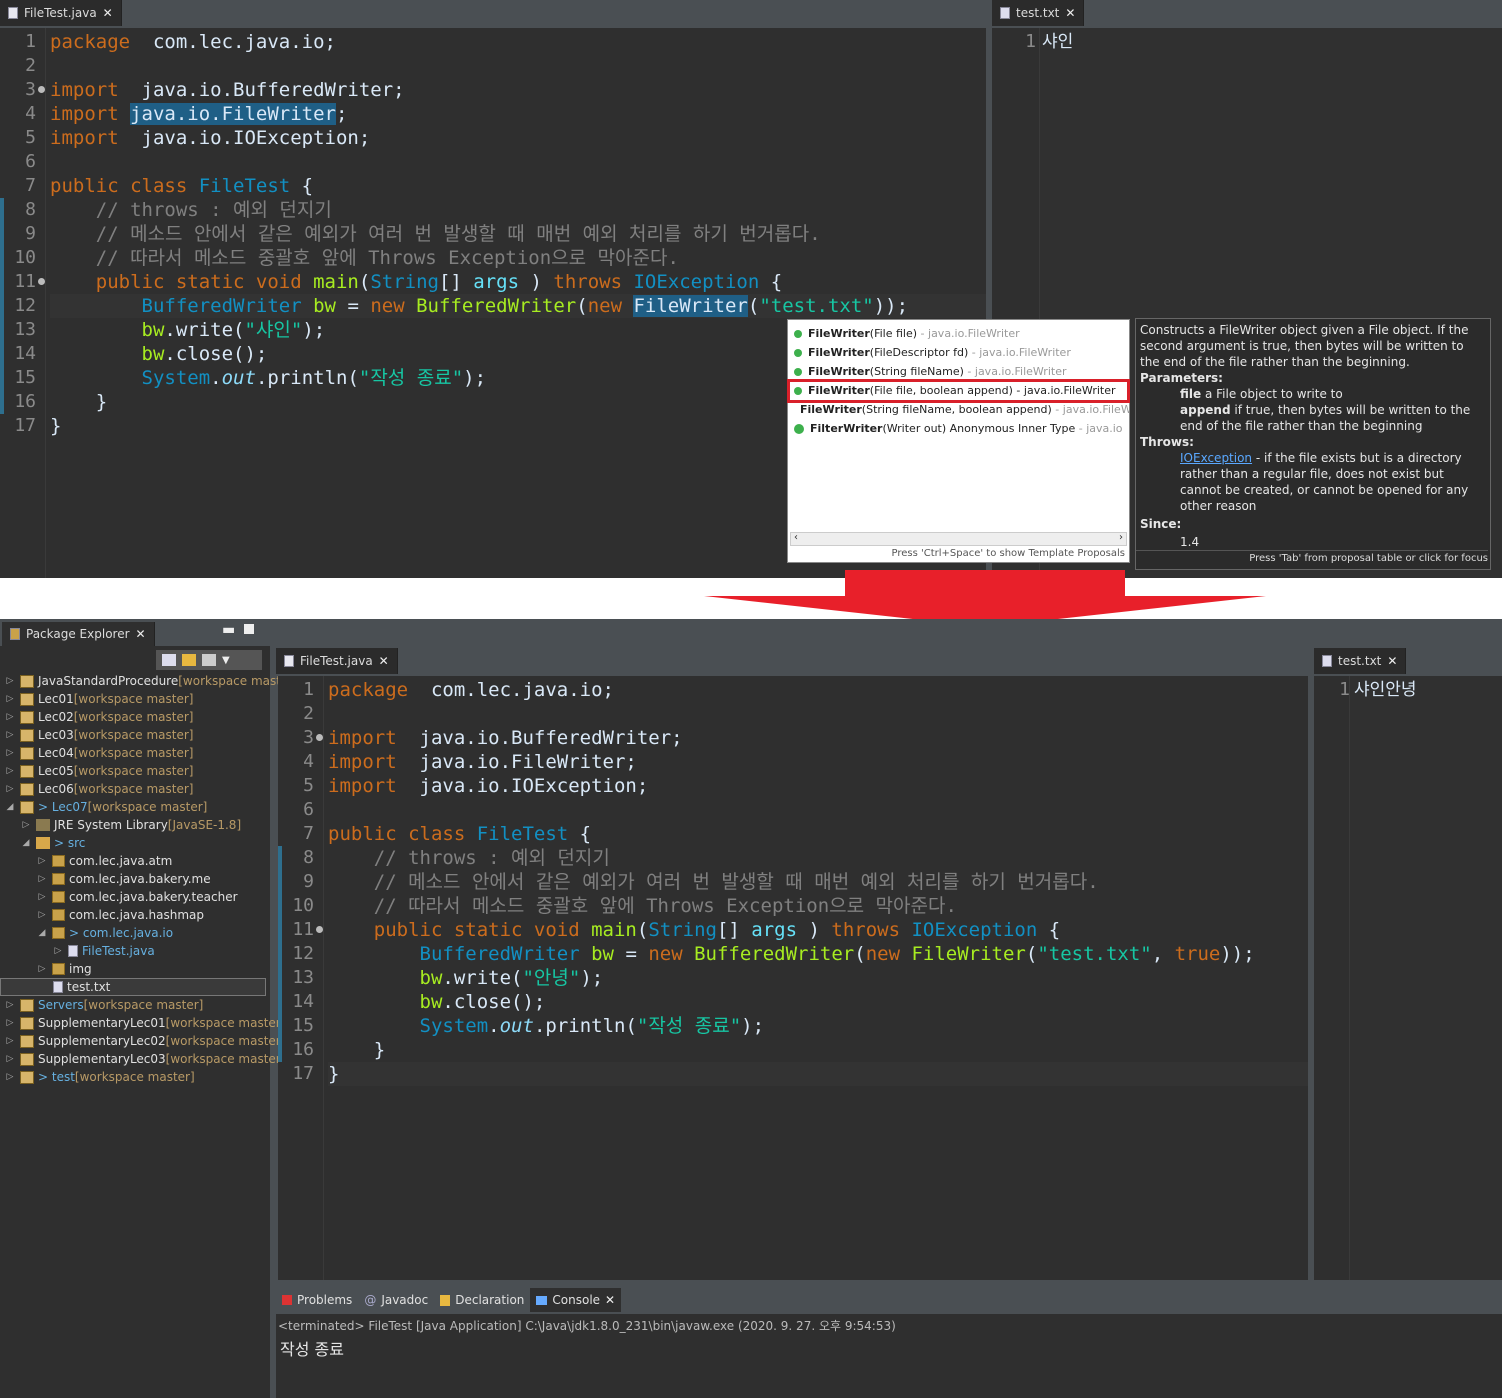 The image size is (1502, 1398). Describe the element at coordinates (958, 539) in the screenshot. I see `horizontal-scrollbar: ‹ ›` at that location.